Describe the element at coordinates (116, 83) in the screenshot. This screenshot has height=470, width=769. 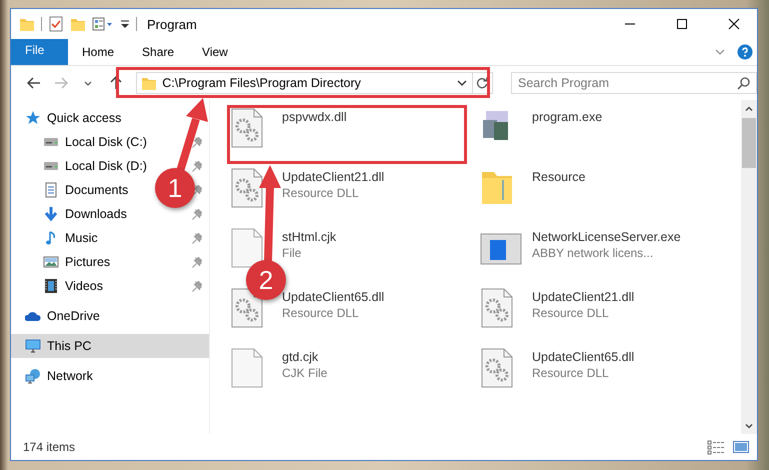
I see `up-arrow-icon` at that location.